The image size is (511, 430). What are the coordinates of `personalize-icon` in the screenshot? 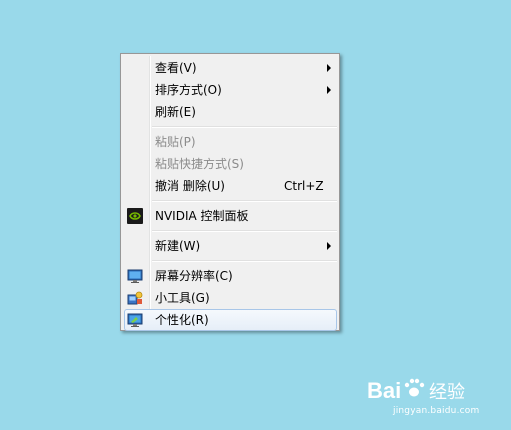 It's located at (135, 320).